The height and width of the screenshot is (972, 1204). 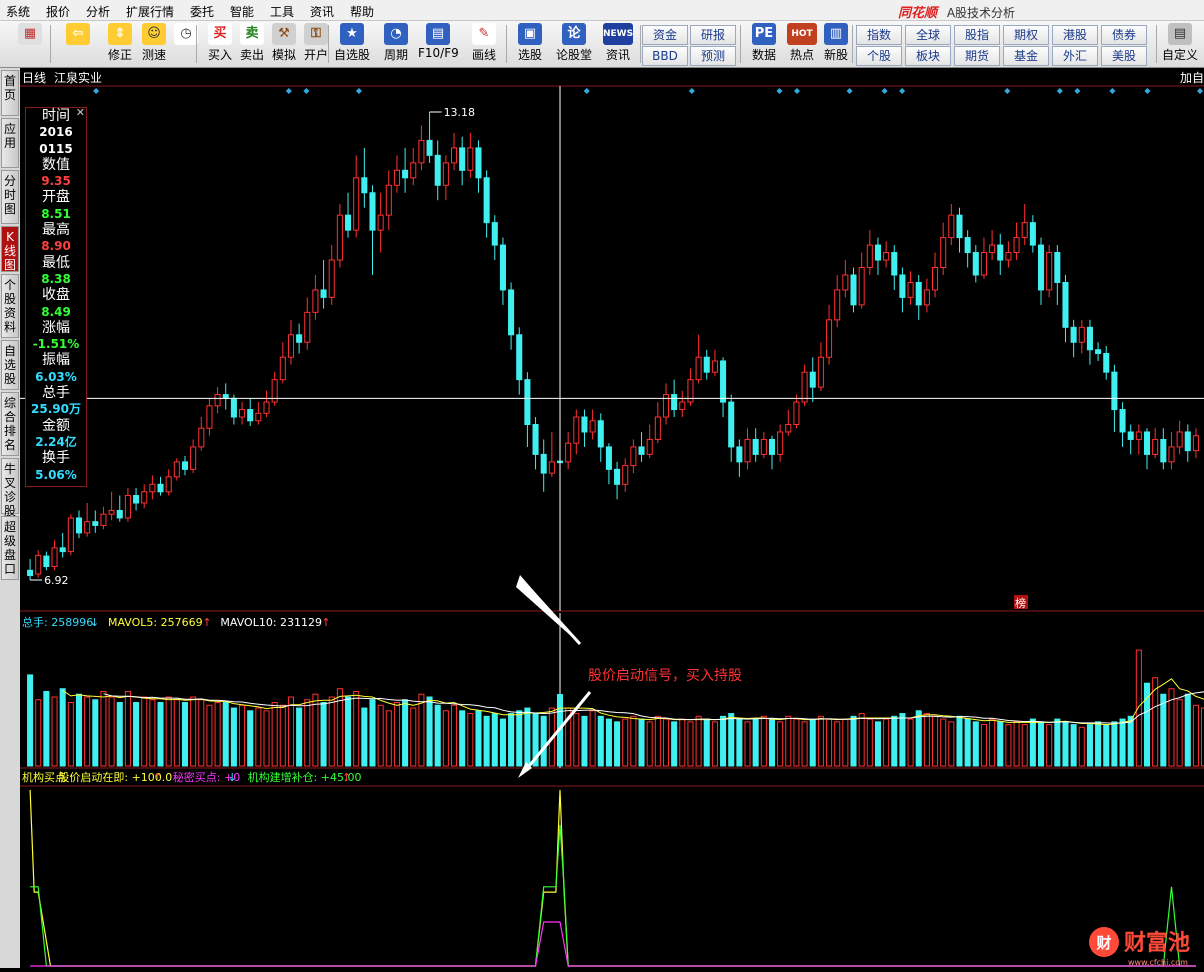 I want to click on toolbar-button-F10/F9: ▤F10/F9, so click(x=438, y=44).